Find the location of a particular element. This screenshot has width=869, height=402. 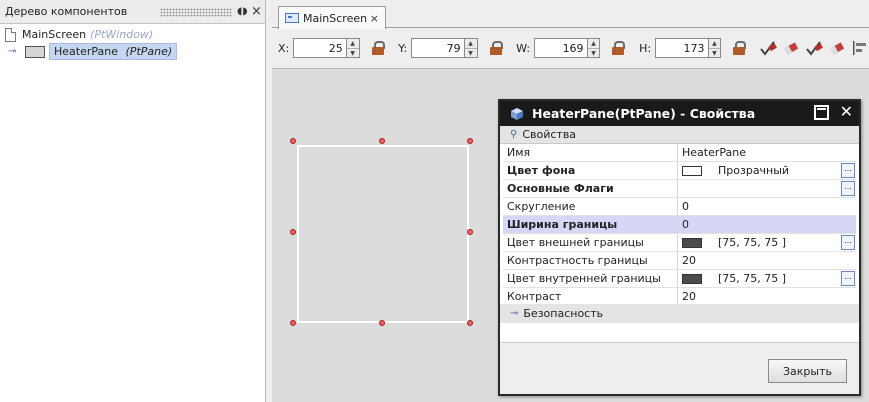

dialog-titlebar: HeaterPane(PtPane) - Свойства ✕ is located at coordinates (679, 113).